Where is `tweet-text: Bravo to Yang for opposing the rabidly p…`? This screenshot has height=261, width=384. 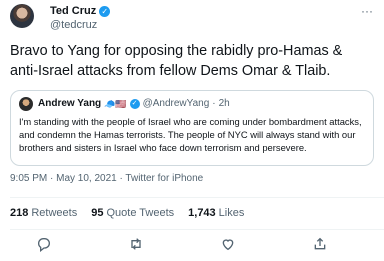
tweet-text: Bravo to Yang for opposing the rabidly p… is located at coordinates (176, 61).